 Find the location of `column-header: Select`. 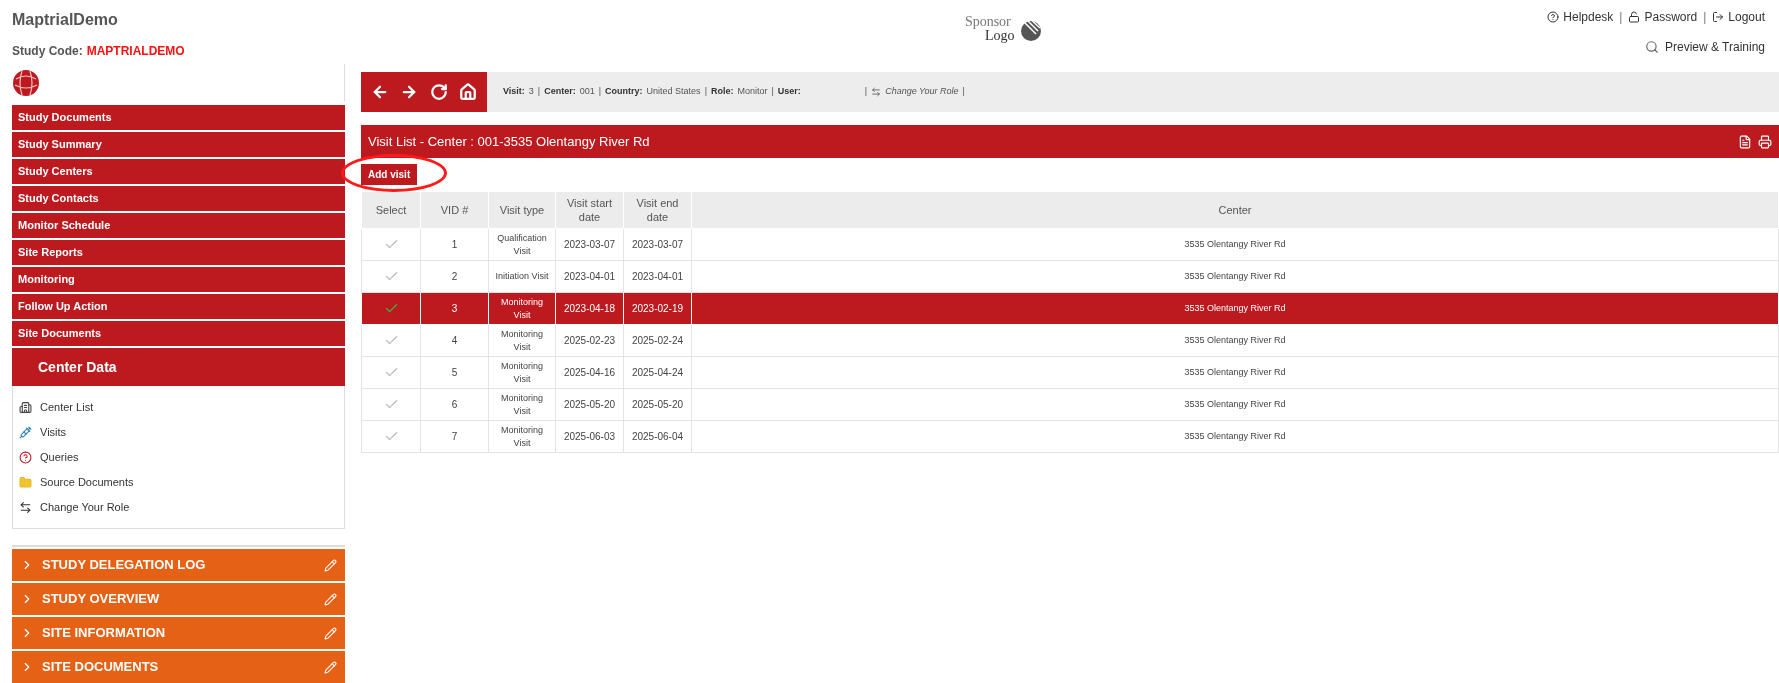

column-header: Select is located at coordinates (391, 210).